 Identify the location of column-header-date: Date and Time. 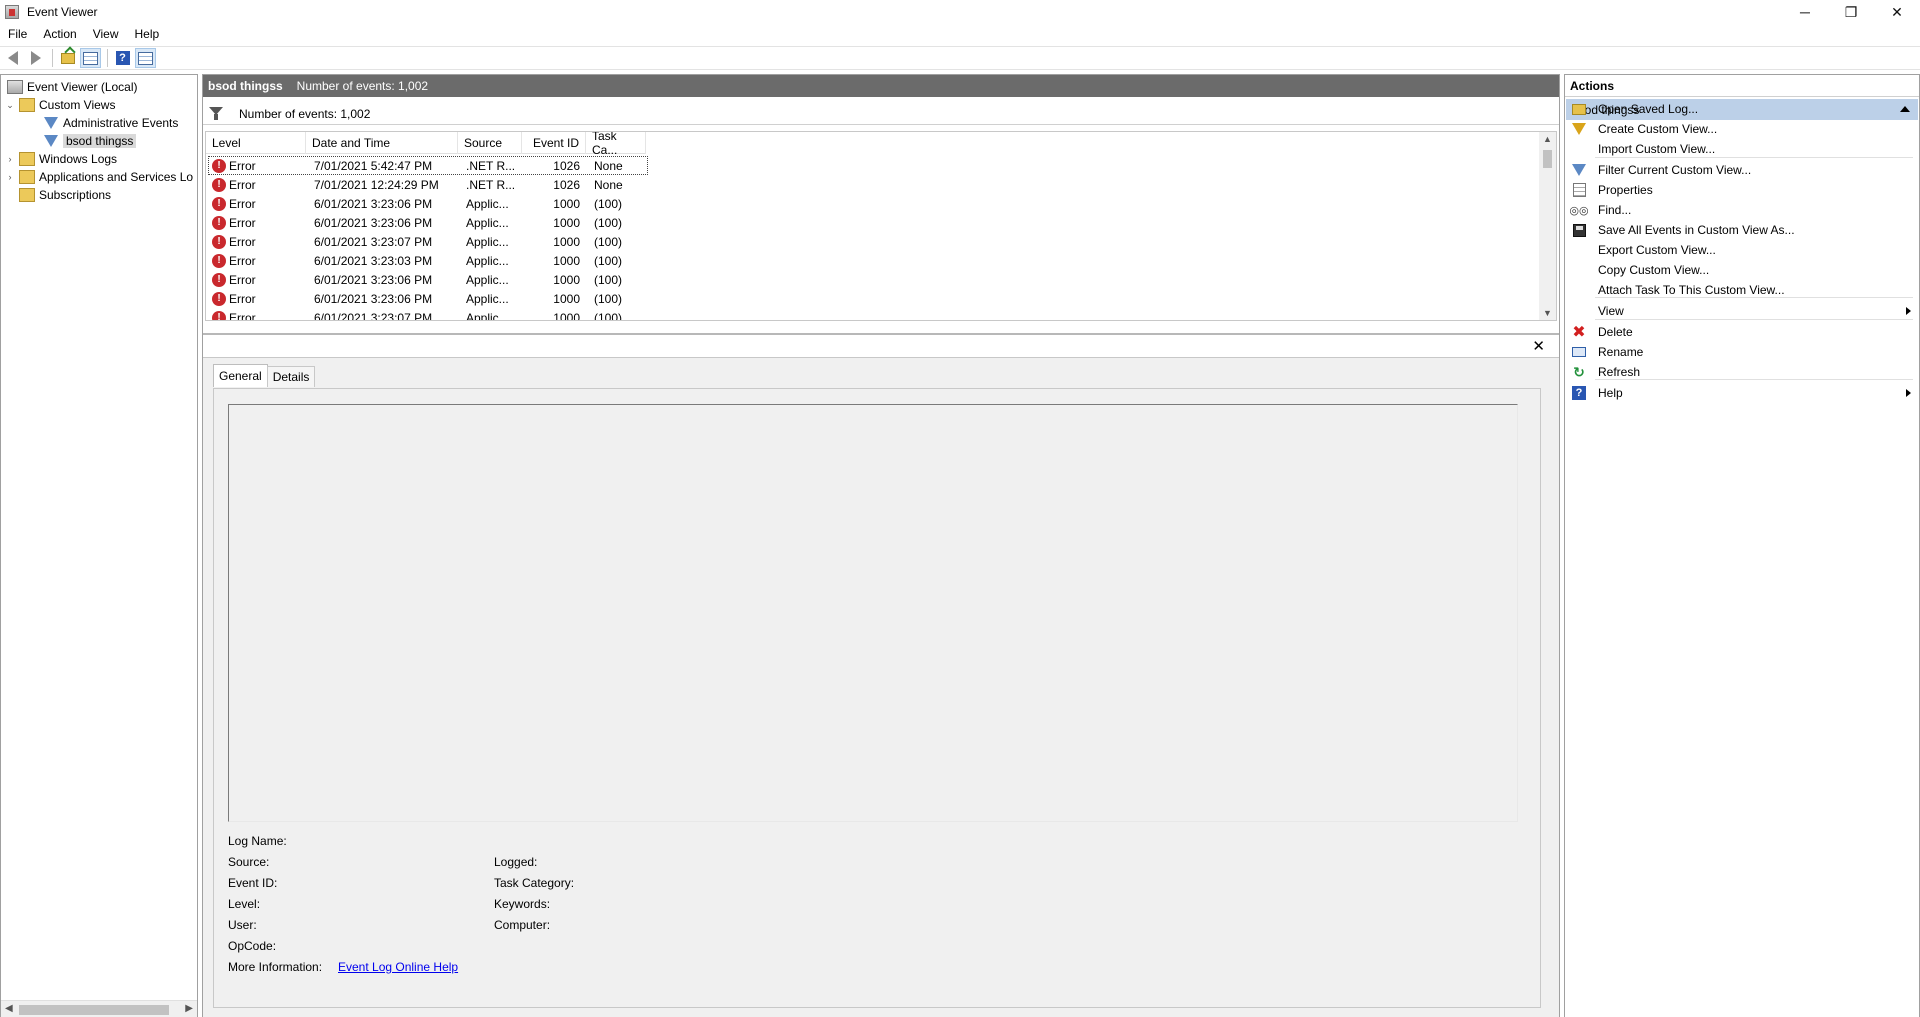
(382, 143).